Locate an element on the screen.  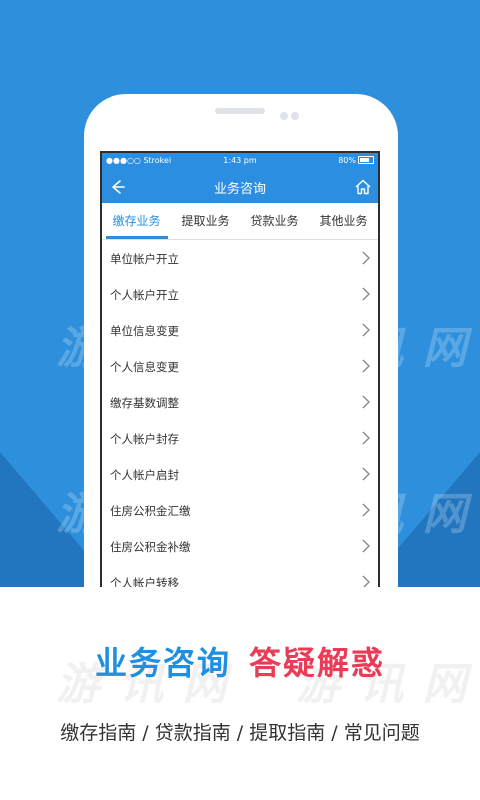
status-bar: ●●●○○ Strokei 1:43 pm 80% is located at coordinates (240, 161).